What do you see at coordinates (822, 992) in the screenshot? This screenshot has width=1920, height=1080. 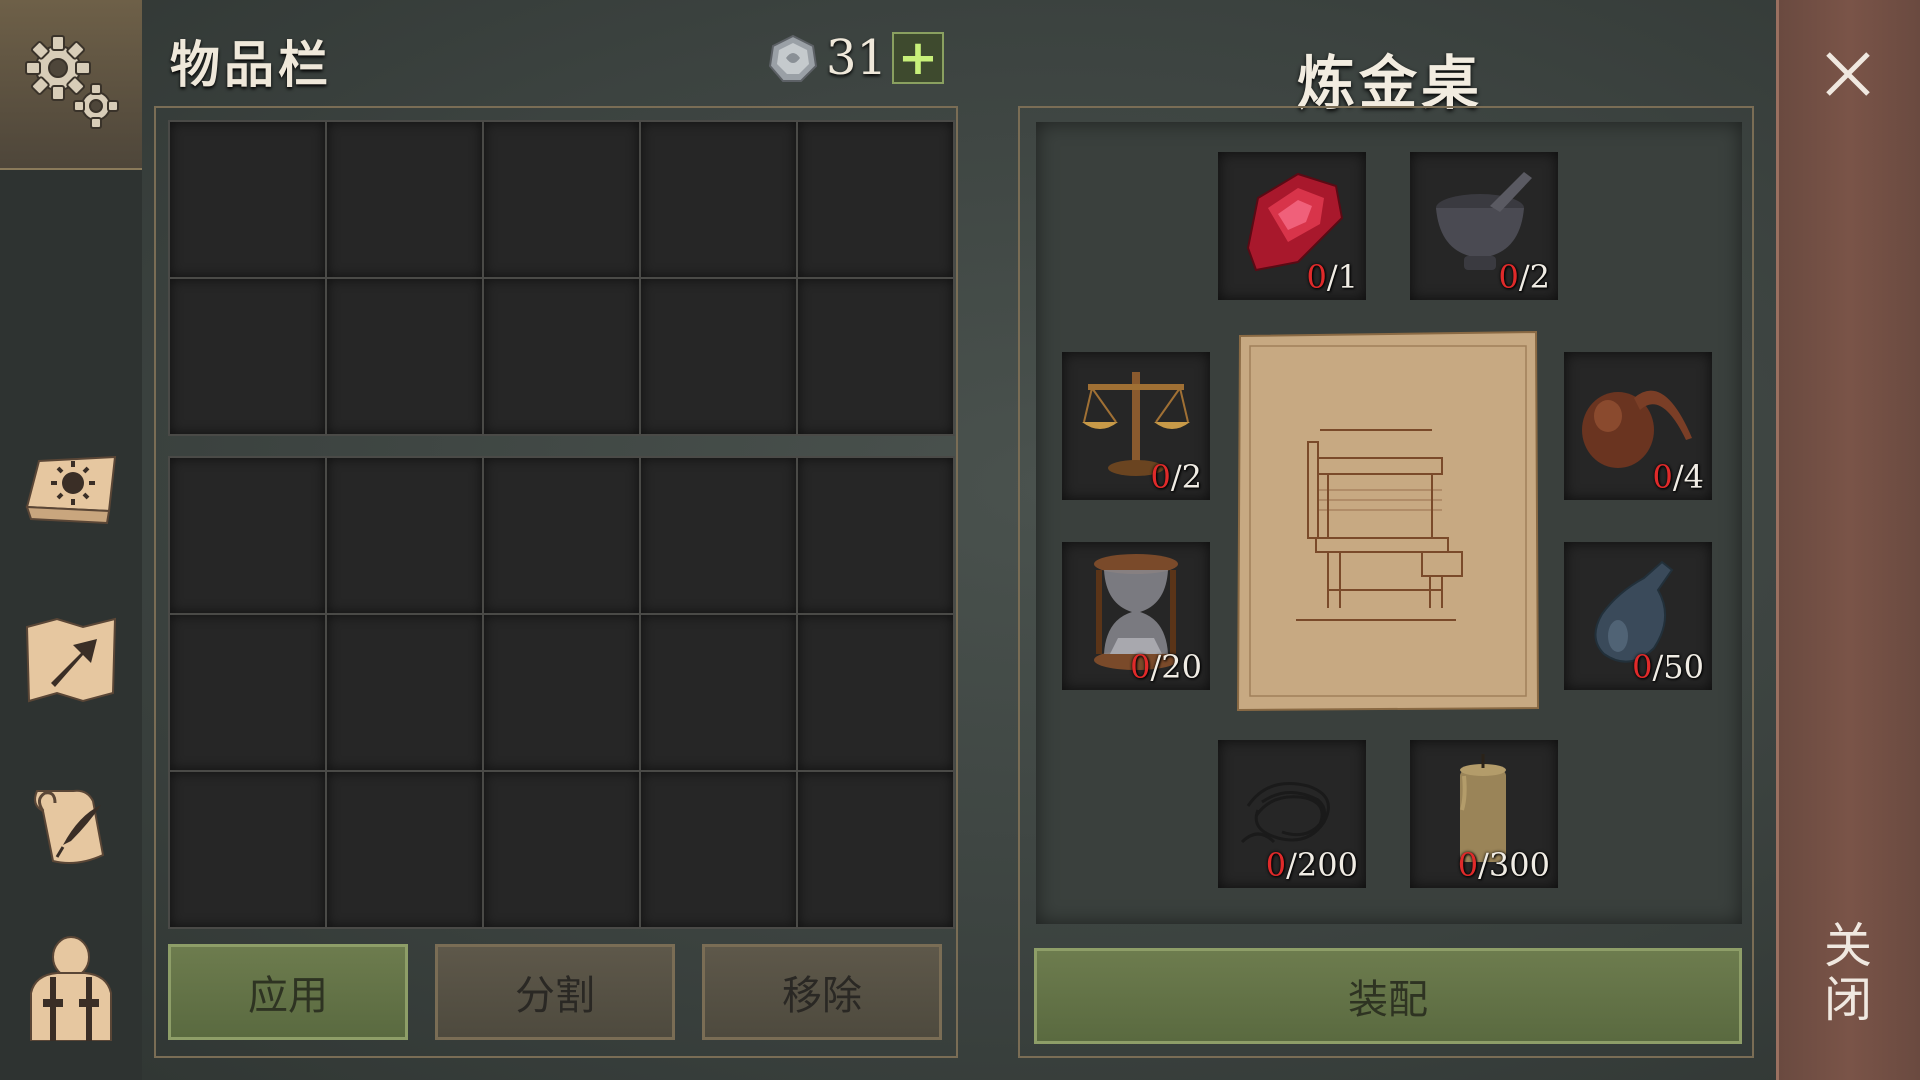 I see `remove-button: 移除` at bounding box center [822, 992].